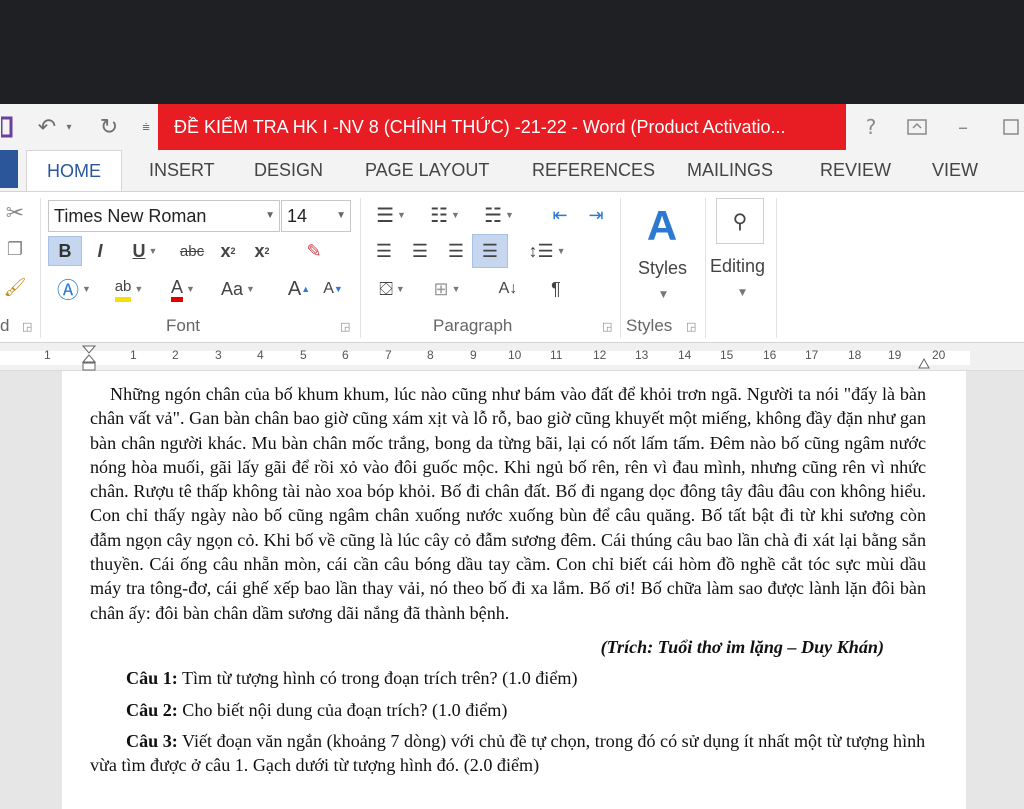 This screenshot has width=1024, height=809. What do you see at coordinates (685, 355) in the screenshot?
I see `ruler-number: 14` at bounding box center [685, 355].